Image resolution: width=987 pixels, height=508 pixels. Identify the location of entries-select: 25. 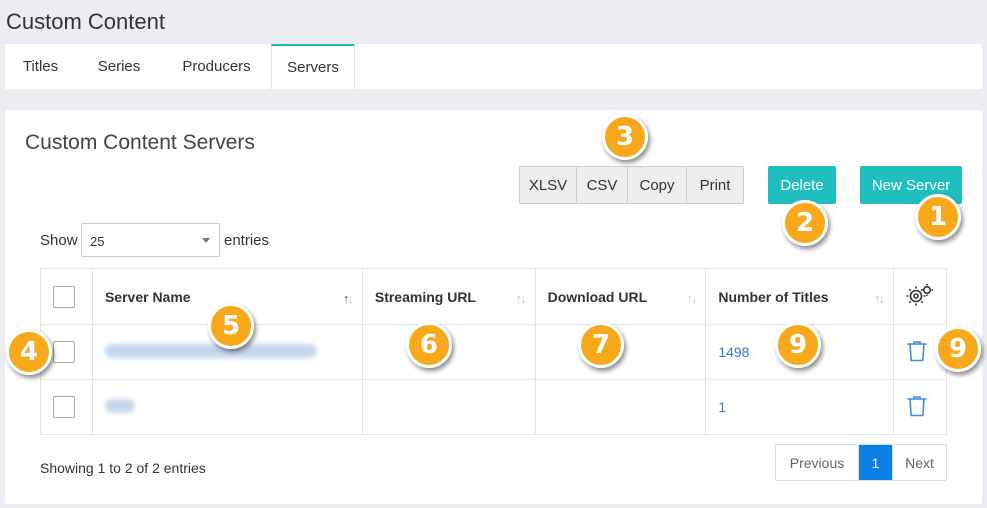
(150, 240).